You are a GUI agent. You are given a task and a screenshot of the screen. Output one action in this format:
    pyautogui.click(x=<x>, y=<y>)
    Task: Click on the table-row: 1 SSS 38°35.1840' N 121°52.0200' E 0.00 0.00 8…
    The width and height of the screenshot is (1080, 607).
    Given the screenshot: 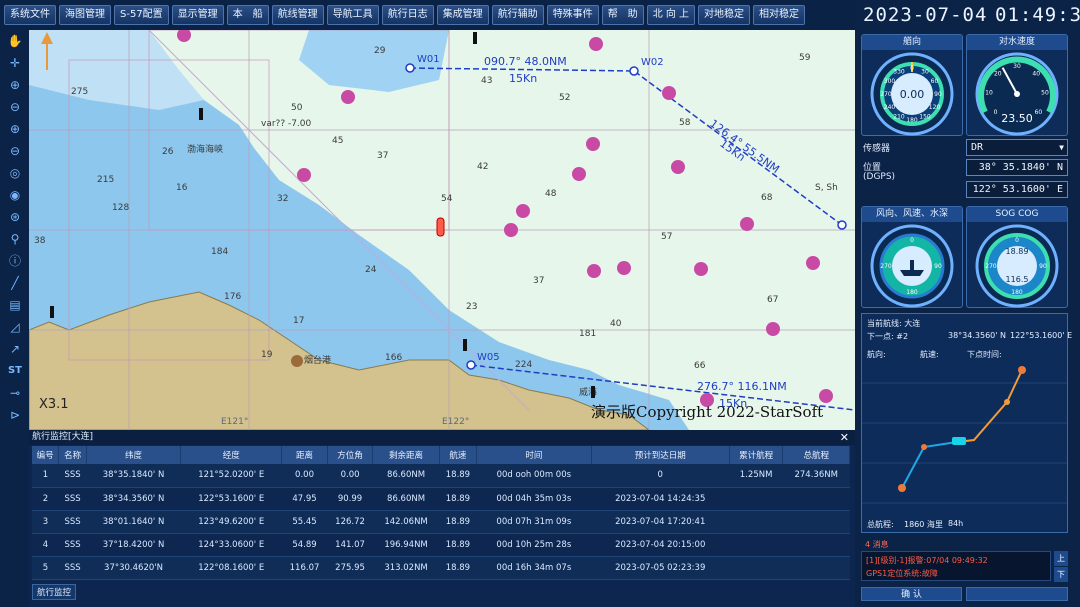 What is the action you would take?
    pyautogui.click(x=441, y=476)
    